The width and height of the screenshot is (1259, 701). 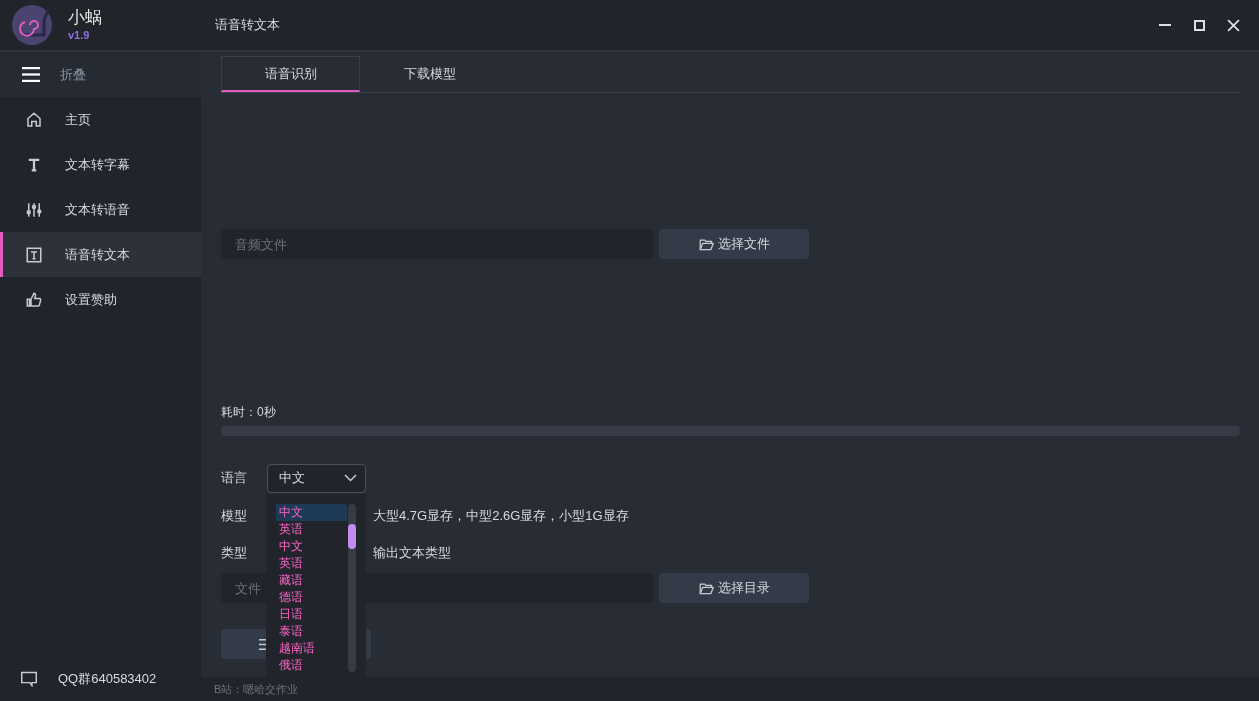 I want to click on language-dropdown: 中文, so click(x=316, y=478).